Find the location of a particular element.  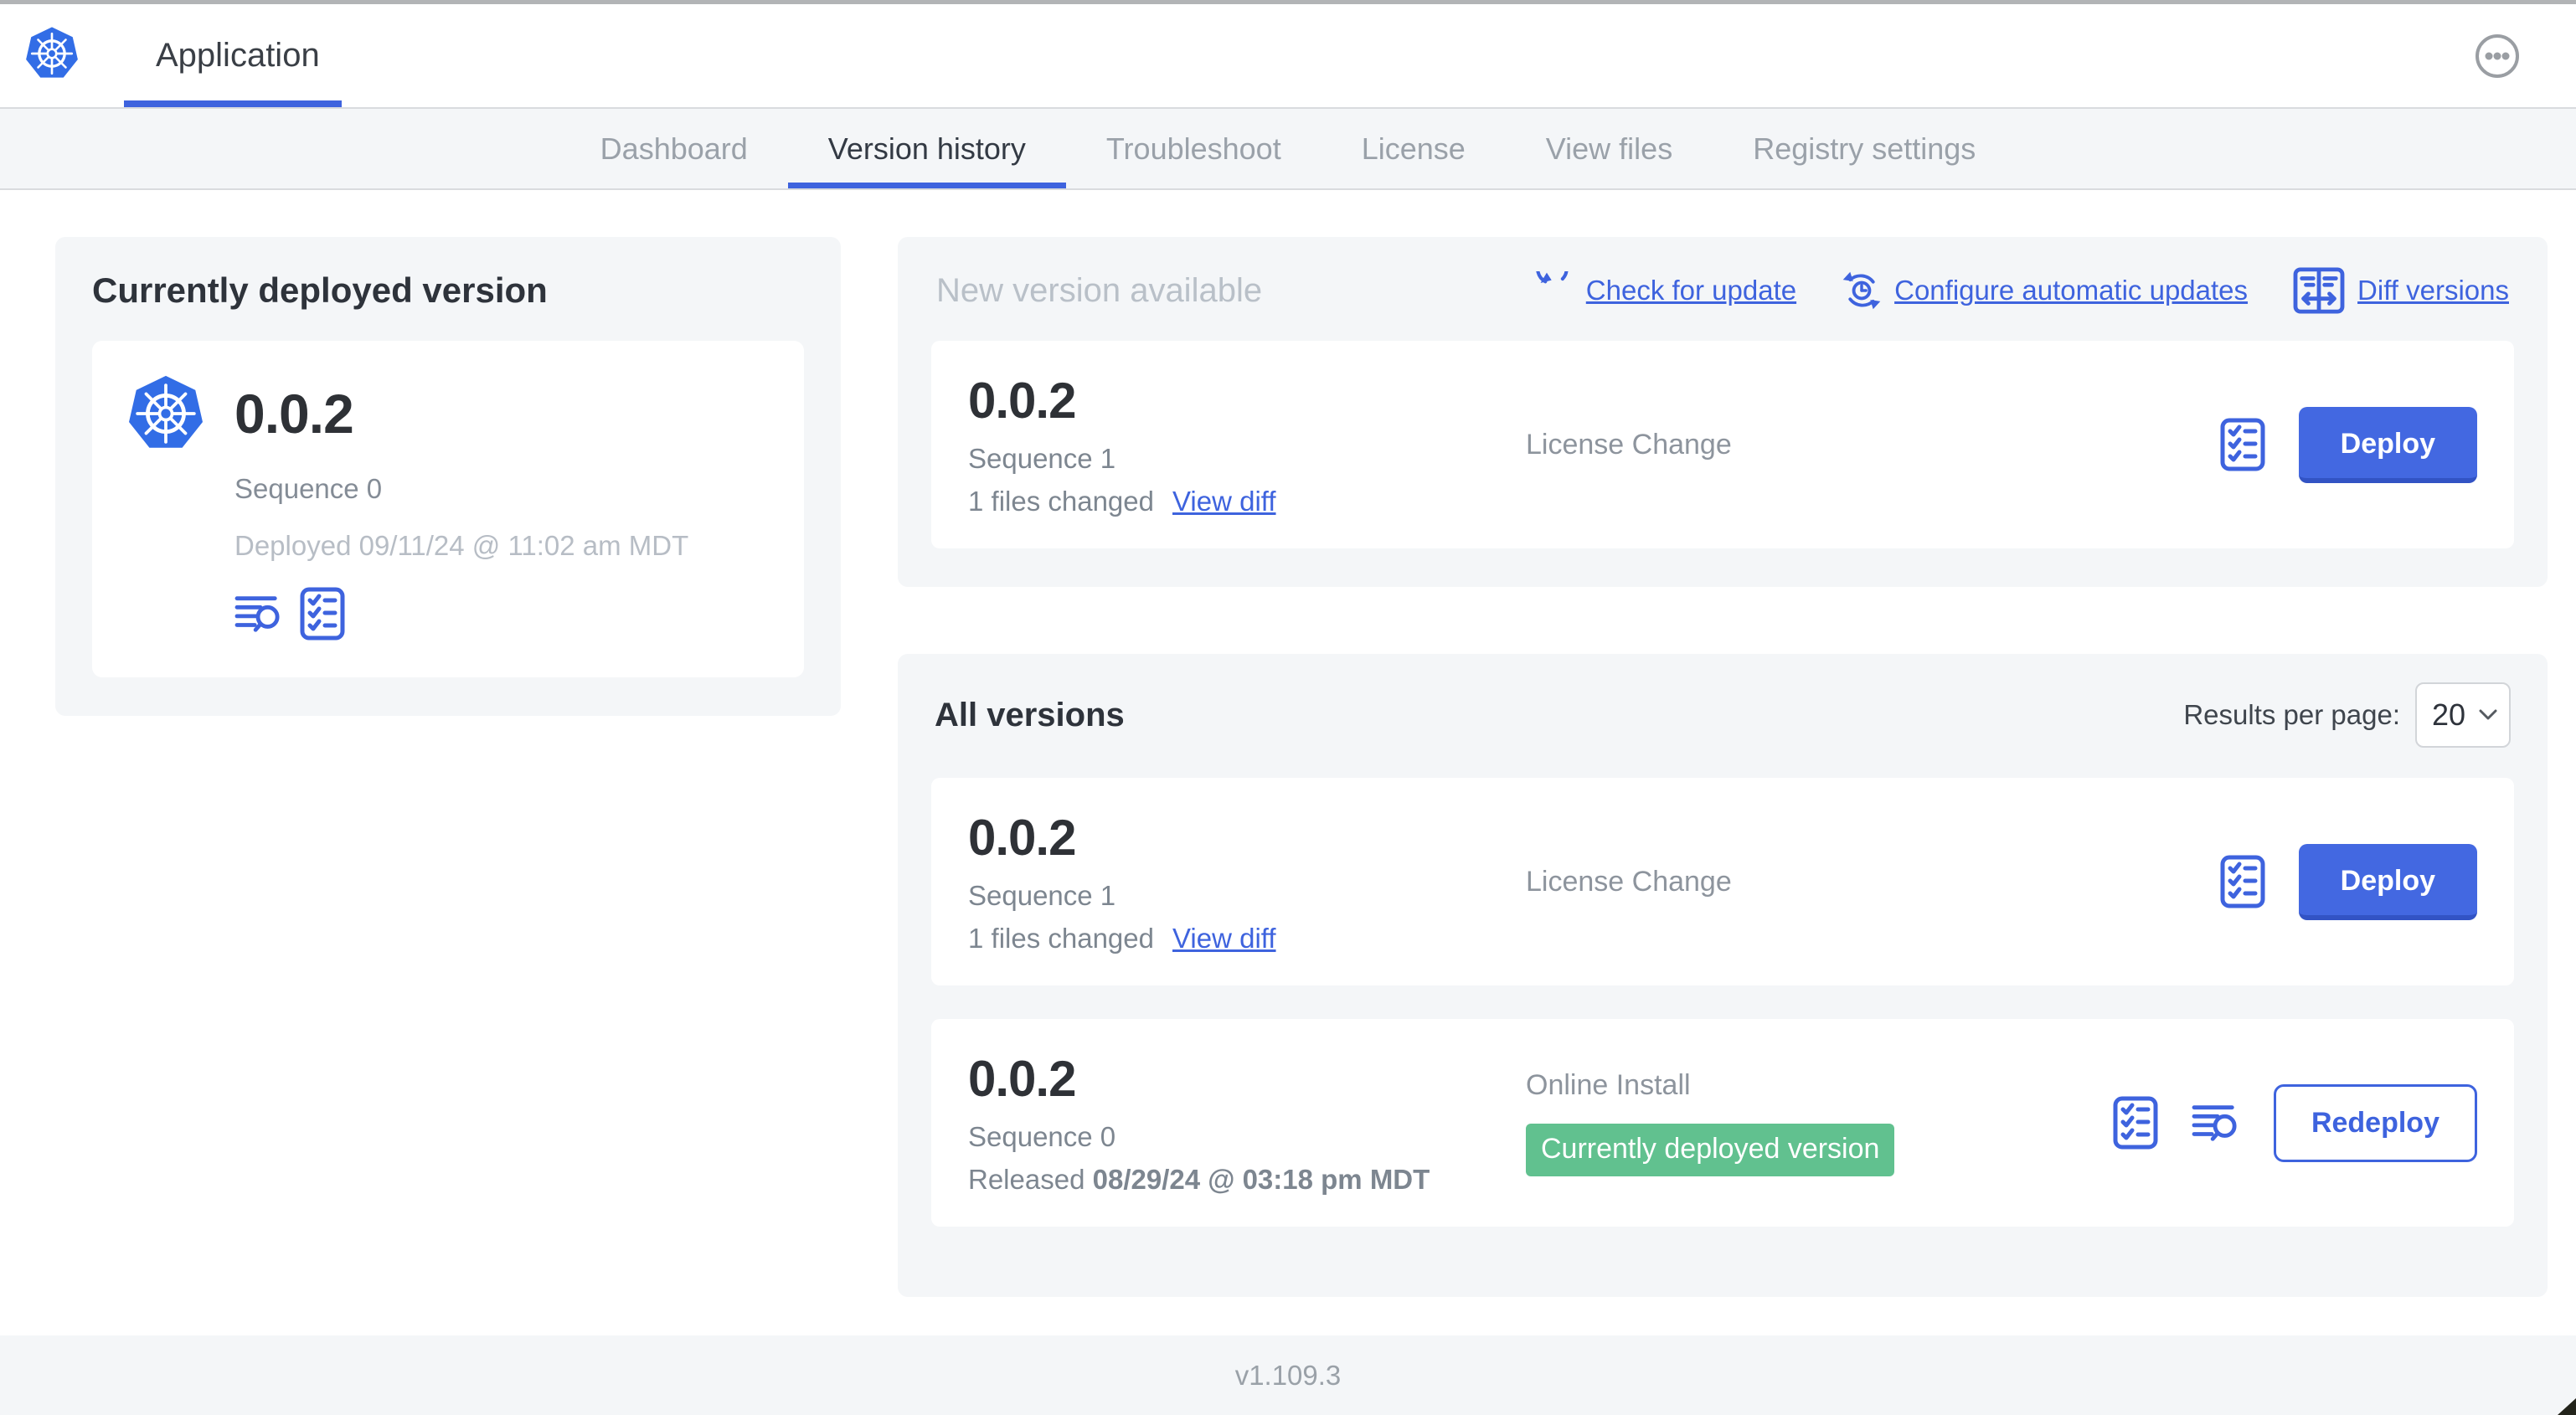

app-header: Application is located at coordinates (1288, 56).